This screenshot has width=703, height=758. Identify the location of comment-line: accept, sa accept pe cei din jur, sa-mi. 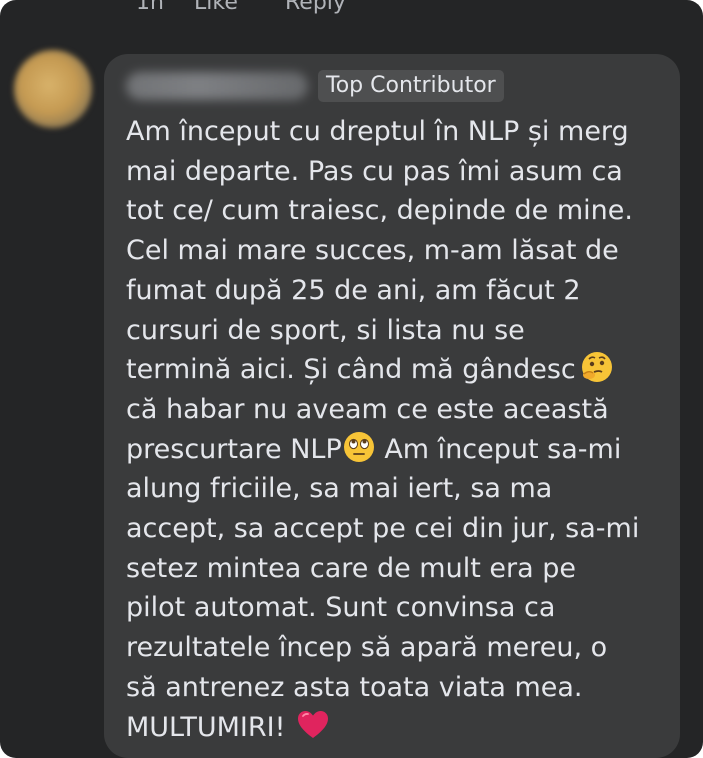
(383, 529).